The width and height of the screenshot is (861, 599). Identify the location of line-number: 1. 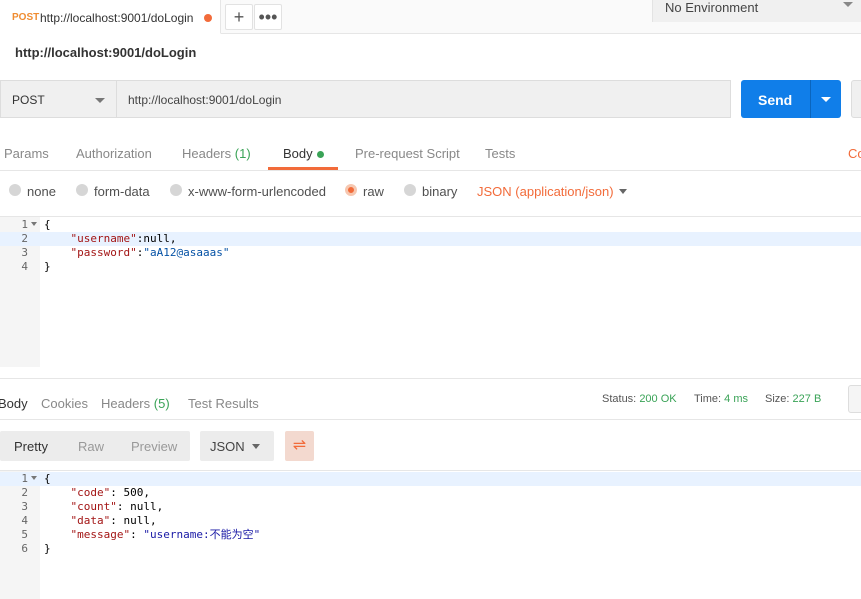
(24, 224).